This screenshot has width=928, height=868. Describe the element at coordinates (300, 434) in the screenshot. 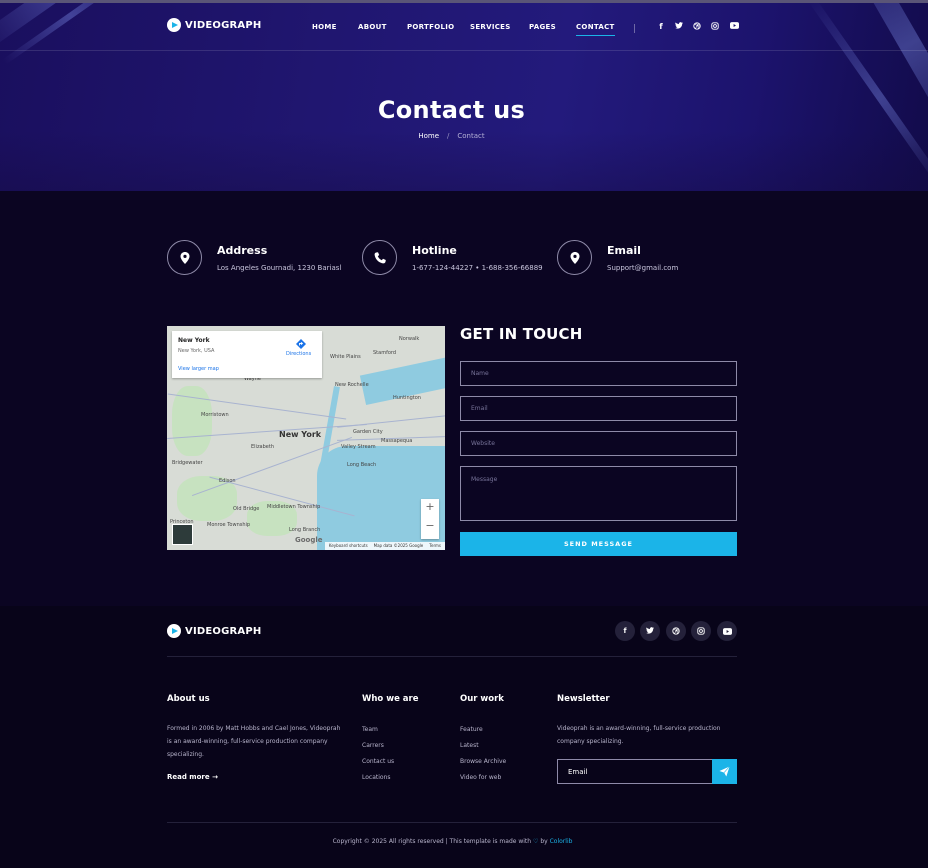

I see `map-city-label: New York` at that location.